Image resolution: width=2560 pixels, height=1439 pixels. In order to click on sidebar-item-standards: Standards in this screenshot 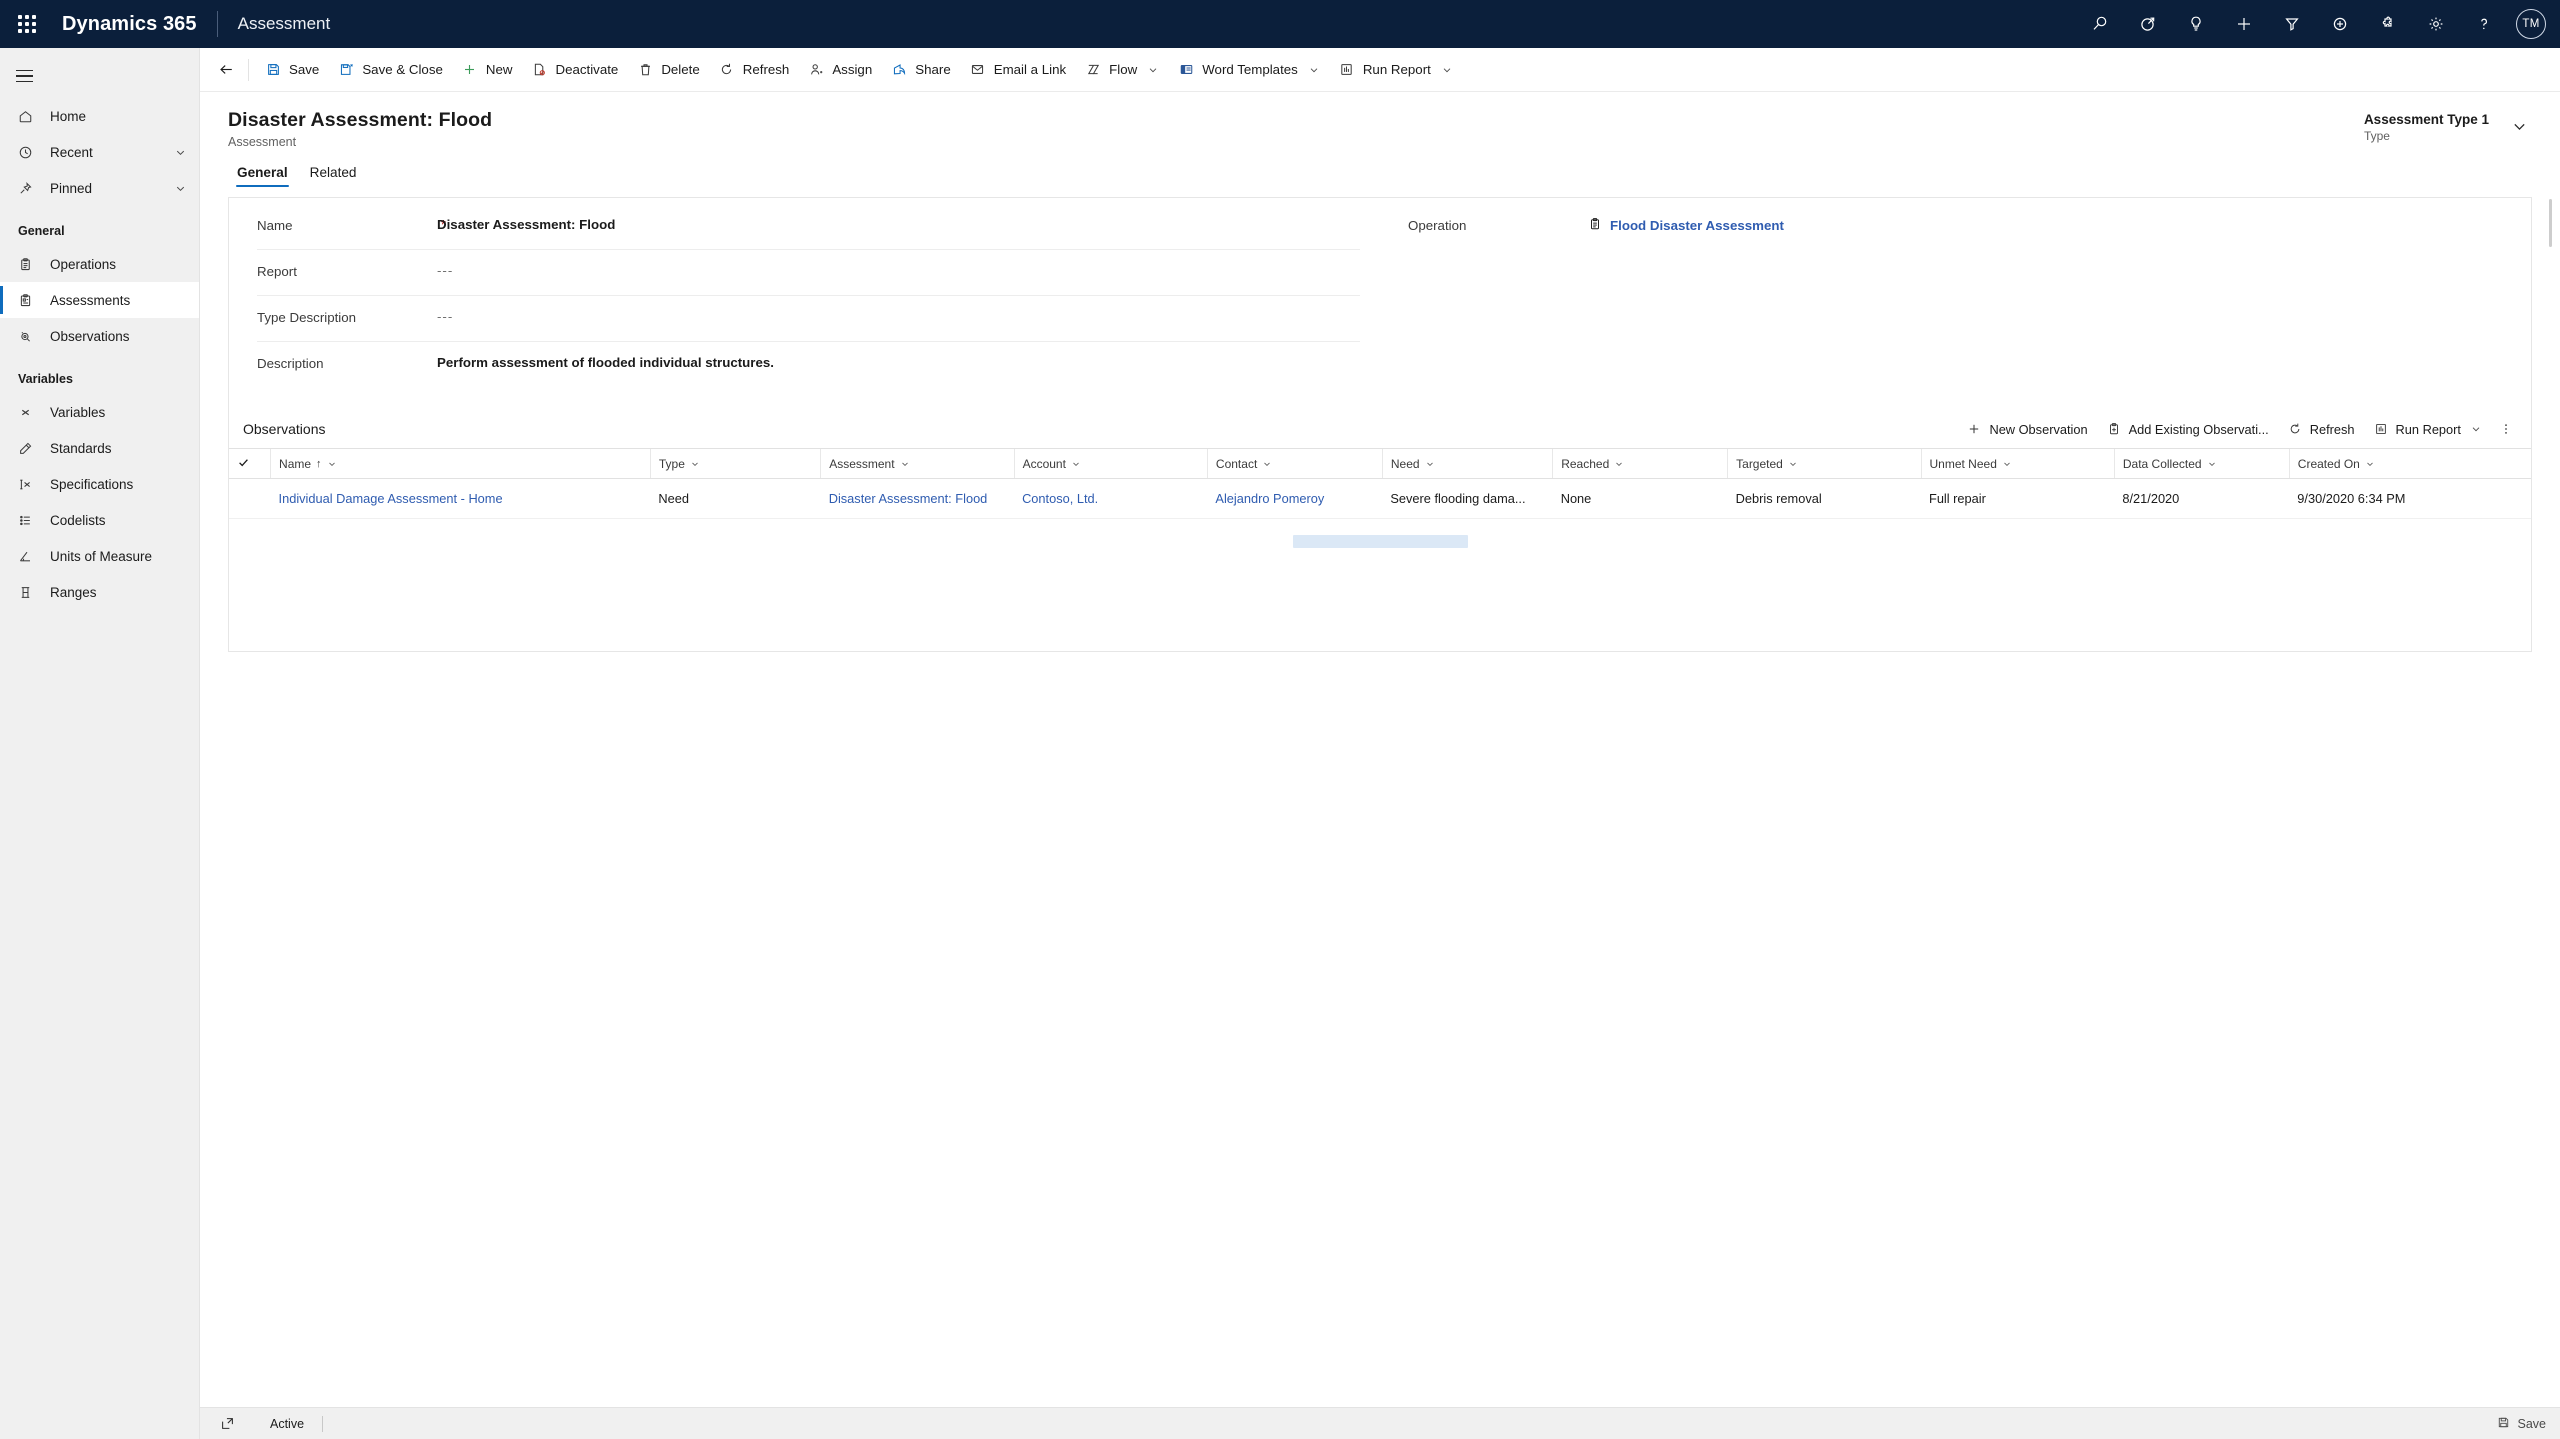, I will do `click(99, 448)`.